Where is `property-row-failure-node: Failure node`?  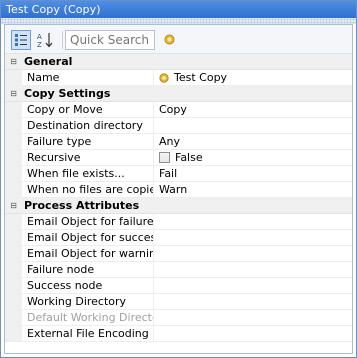
property-row-failure-node: Failure node is located at coordinates (178, 270).